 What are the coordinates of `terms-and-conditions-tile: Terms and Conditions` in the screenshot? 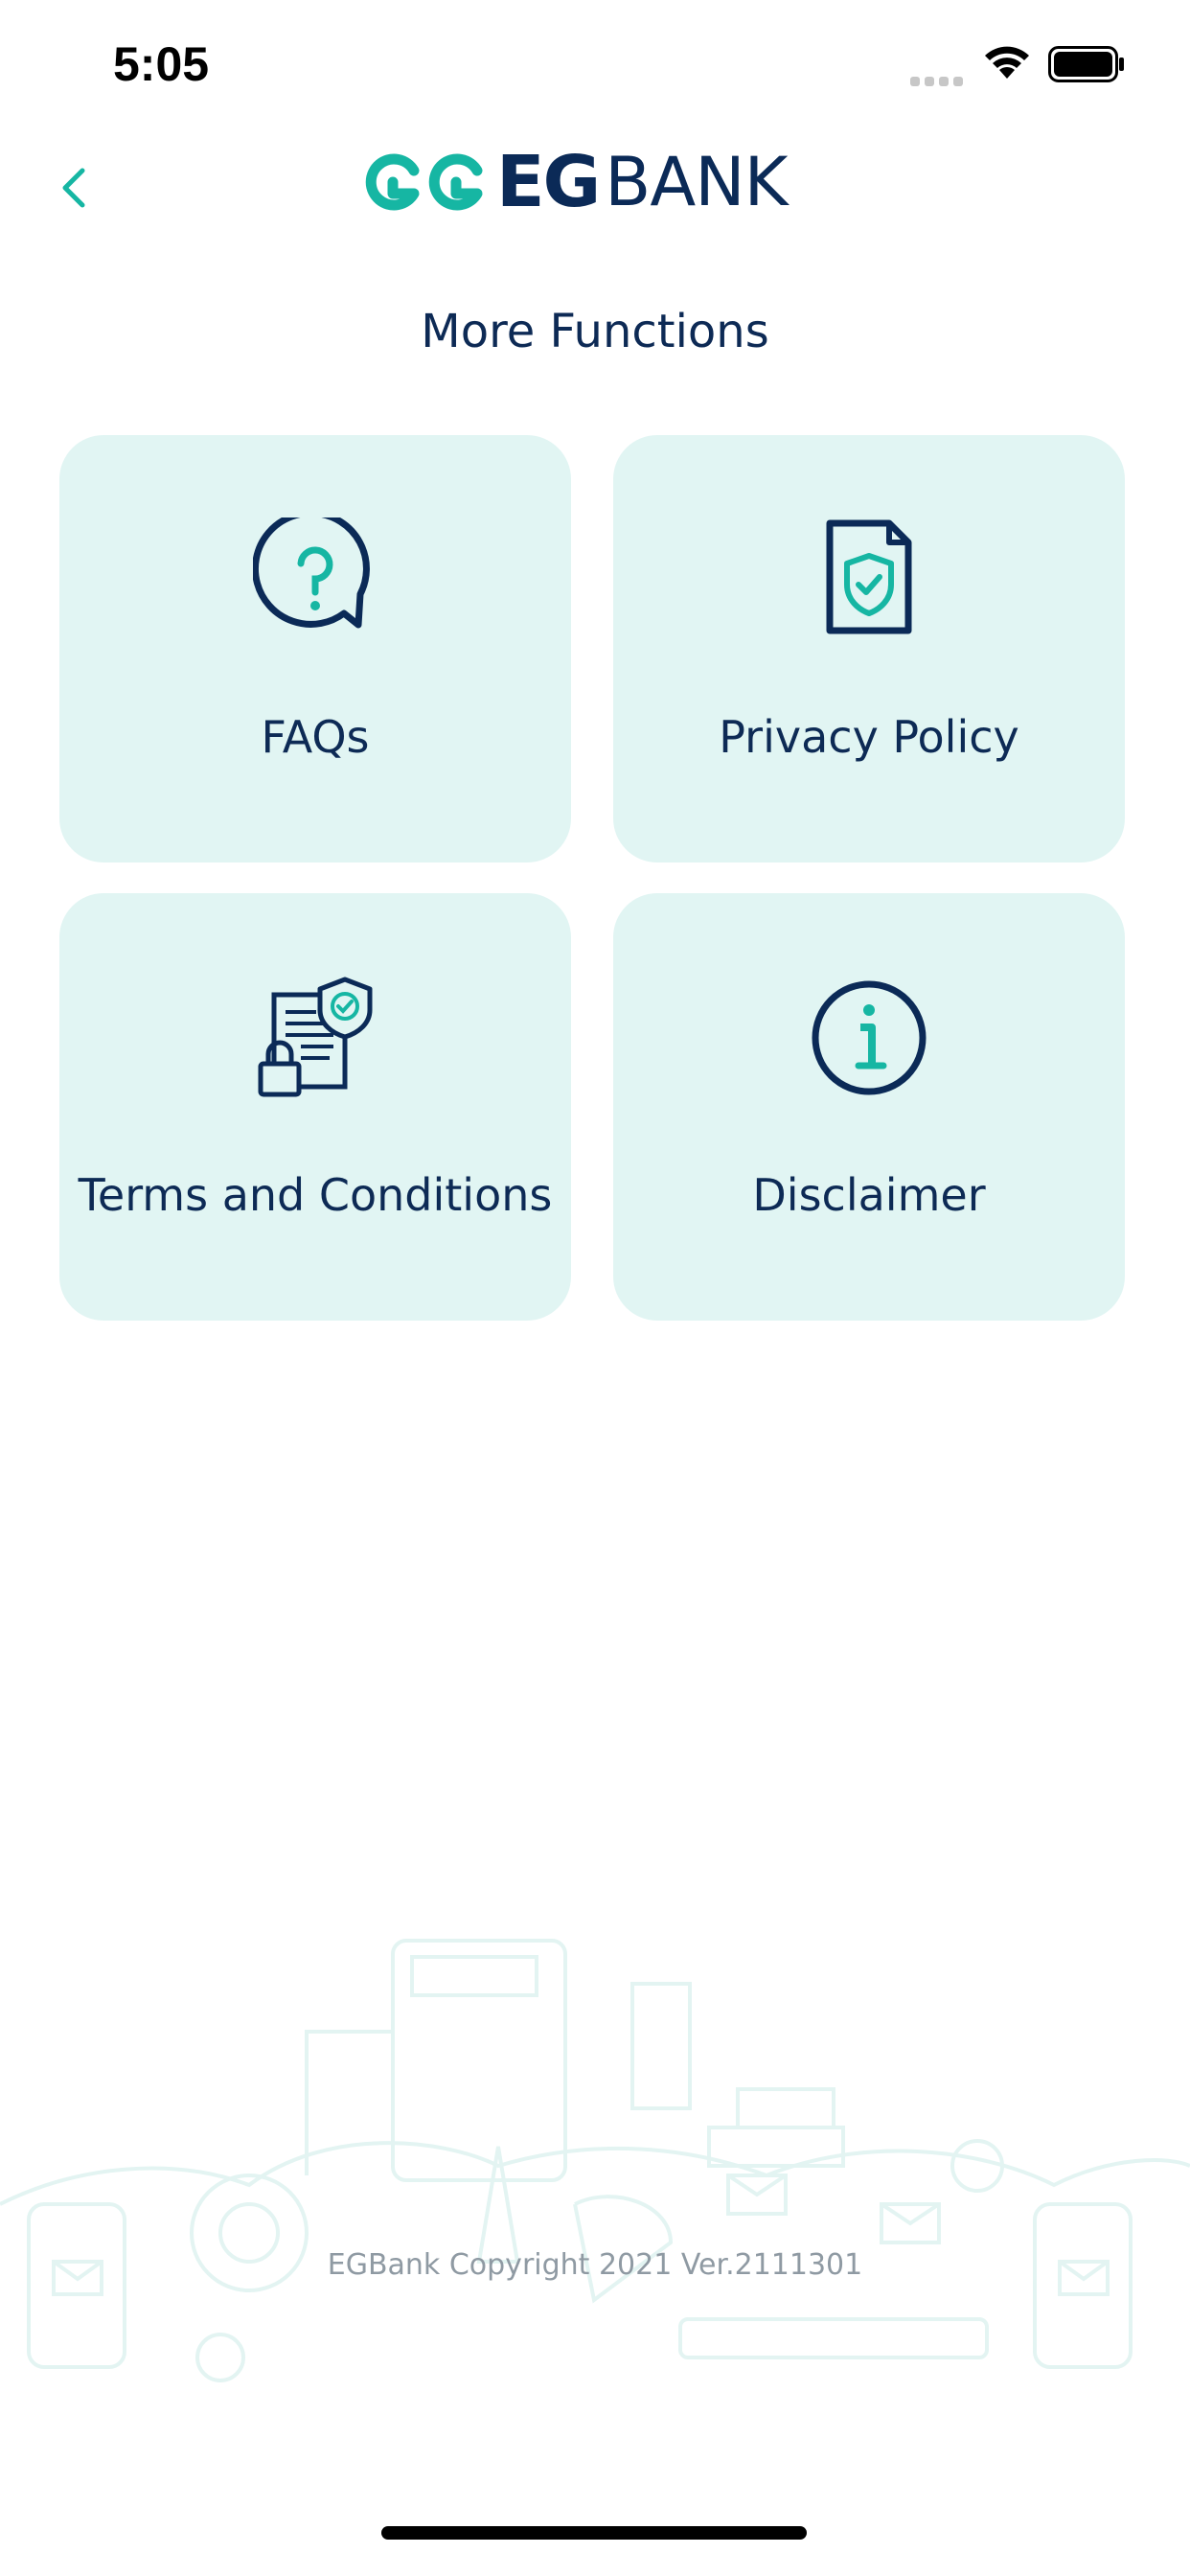 It's located at (315, 1107).